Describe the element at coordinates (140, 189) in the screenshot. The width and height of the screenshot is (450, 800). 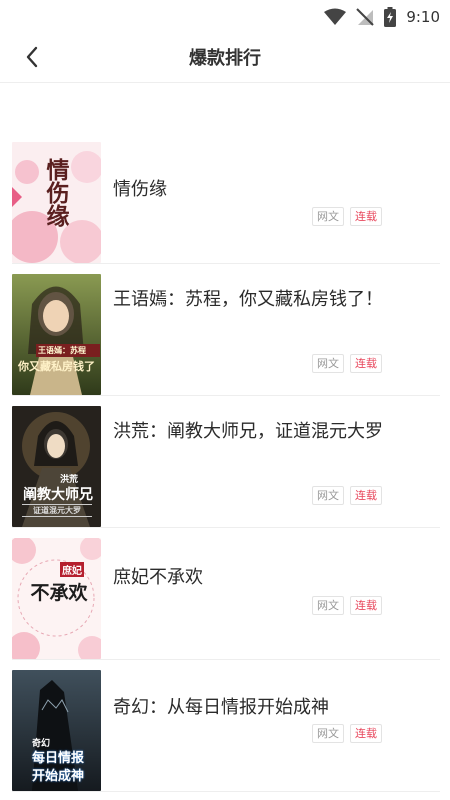
I see `book-title: 情伤缘` at that location.